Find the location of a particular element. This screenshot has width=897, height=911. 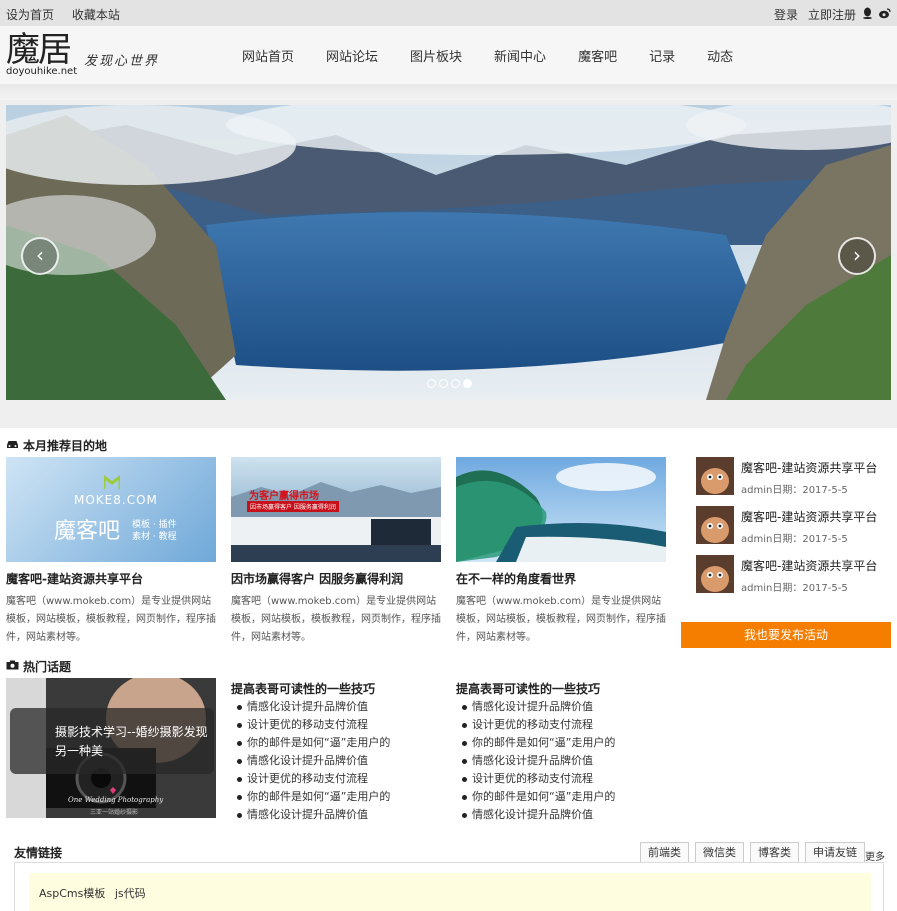

banner-next-button: › is located at coordinates (857, 256).